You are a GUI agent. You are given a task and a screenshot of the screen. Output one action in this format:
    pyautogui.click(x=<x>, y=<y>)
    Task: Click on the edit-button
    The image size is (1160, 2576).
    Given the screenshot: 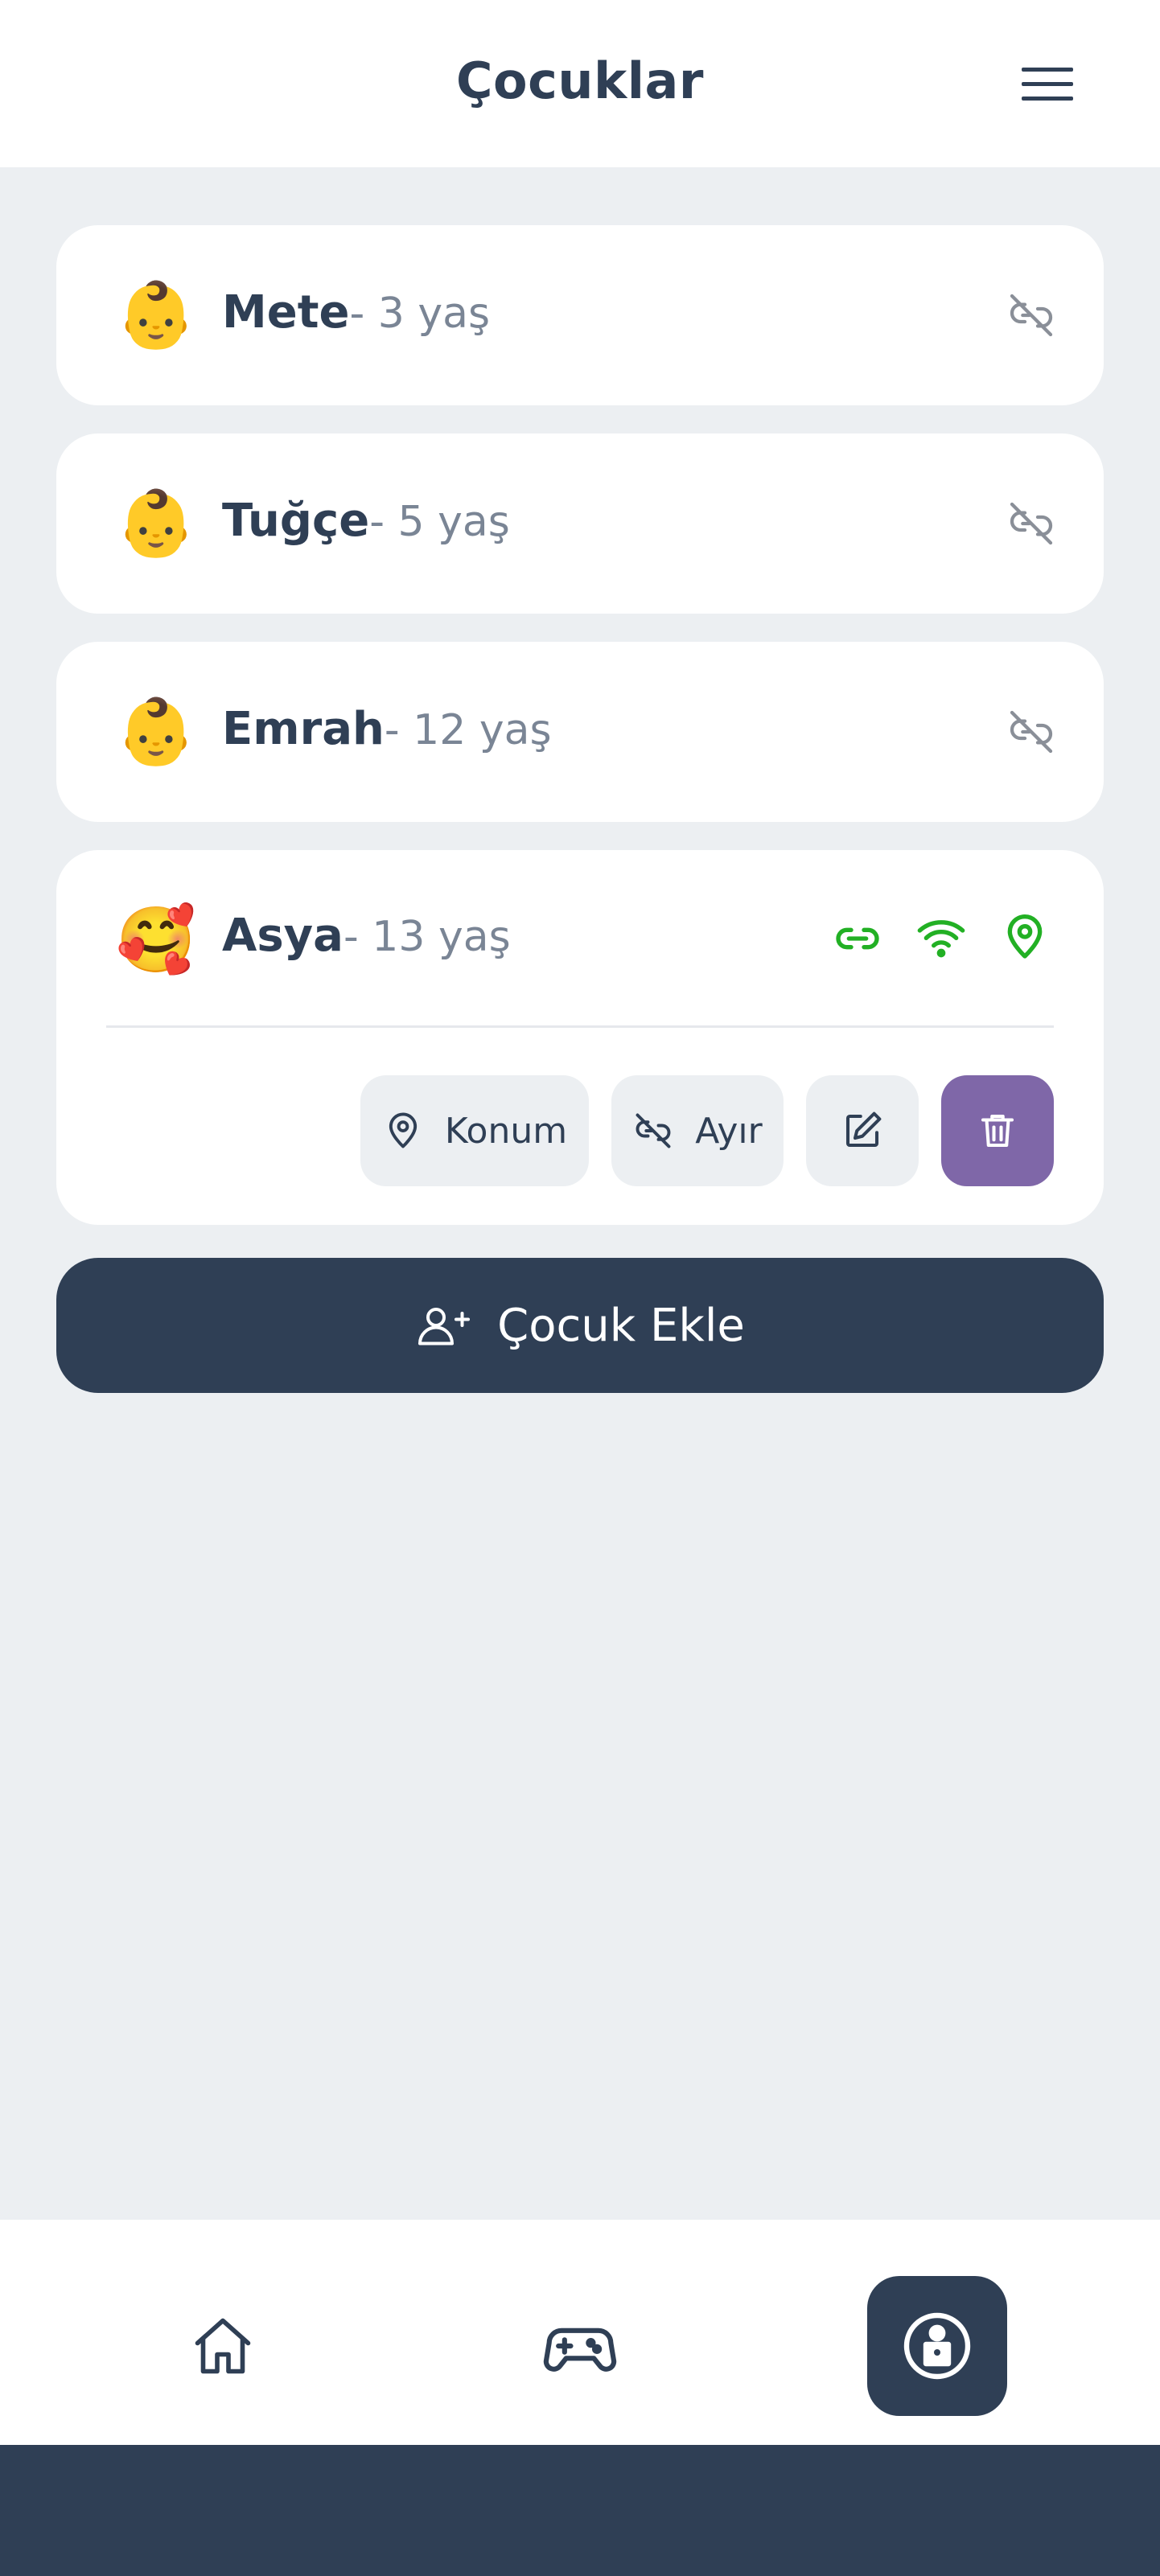 What is the action you would take?
    pyautogui.click(x=862, y=1130)
    